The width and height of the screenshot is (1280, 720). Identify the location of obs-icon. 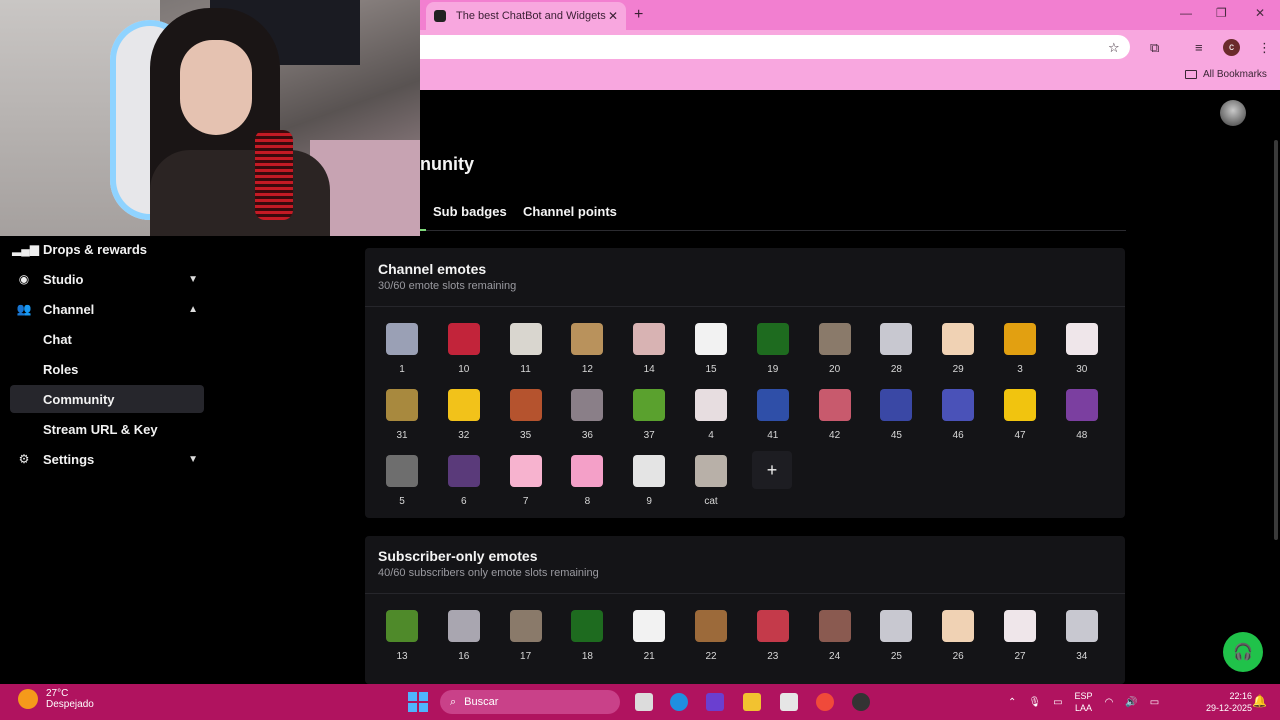
(861, 702).